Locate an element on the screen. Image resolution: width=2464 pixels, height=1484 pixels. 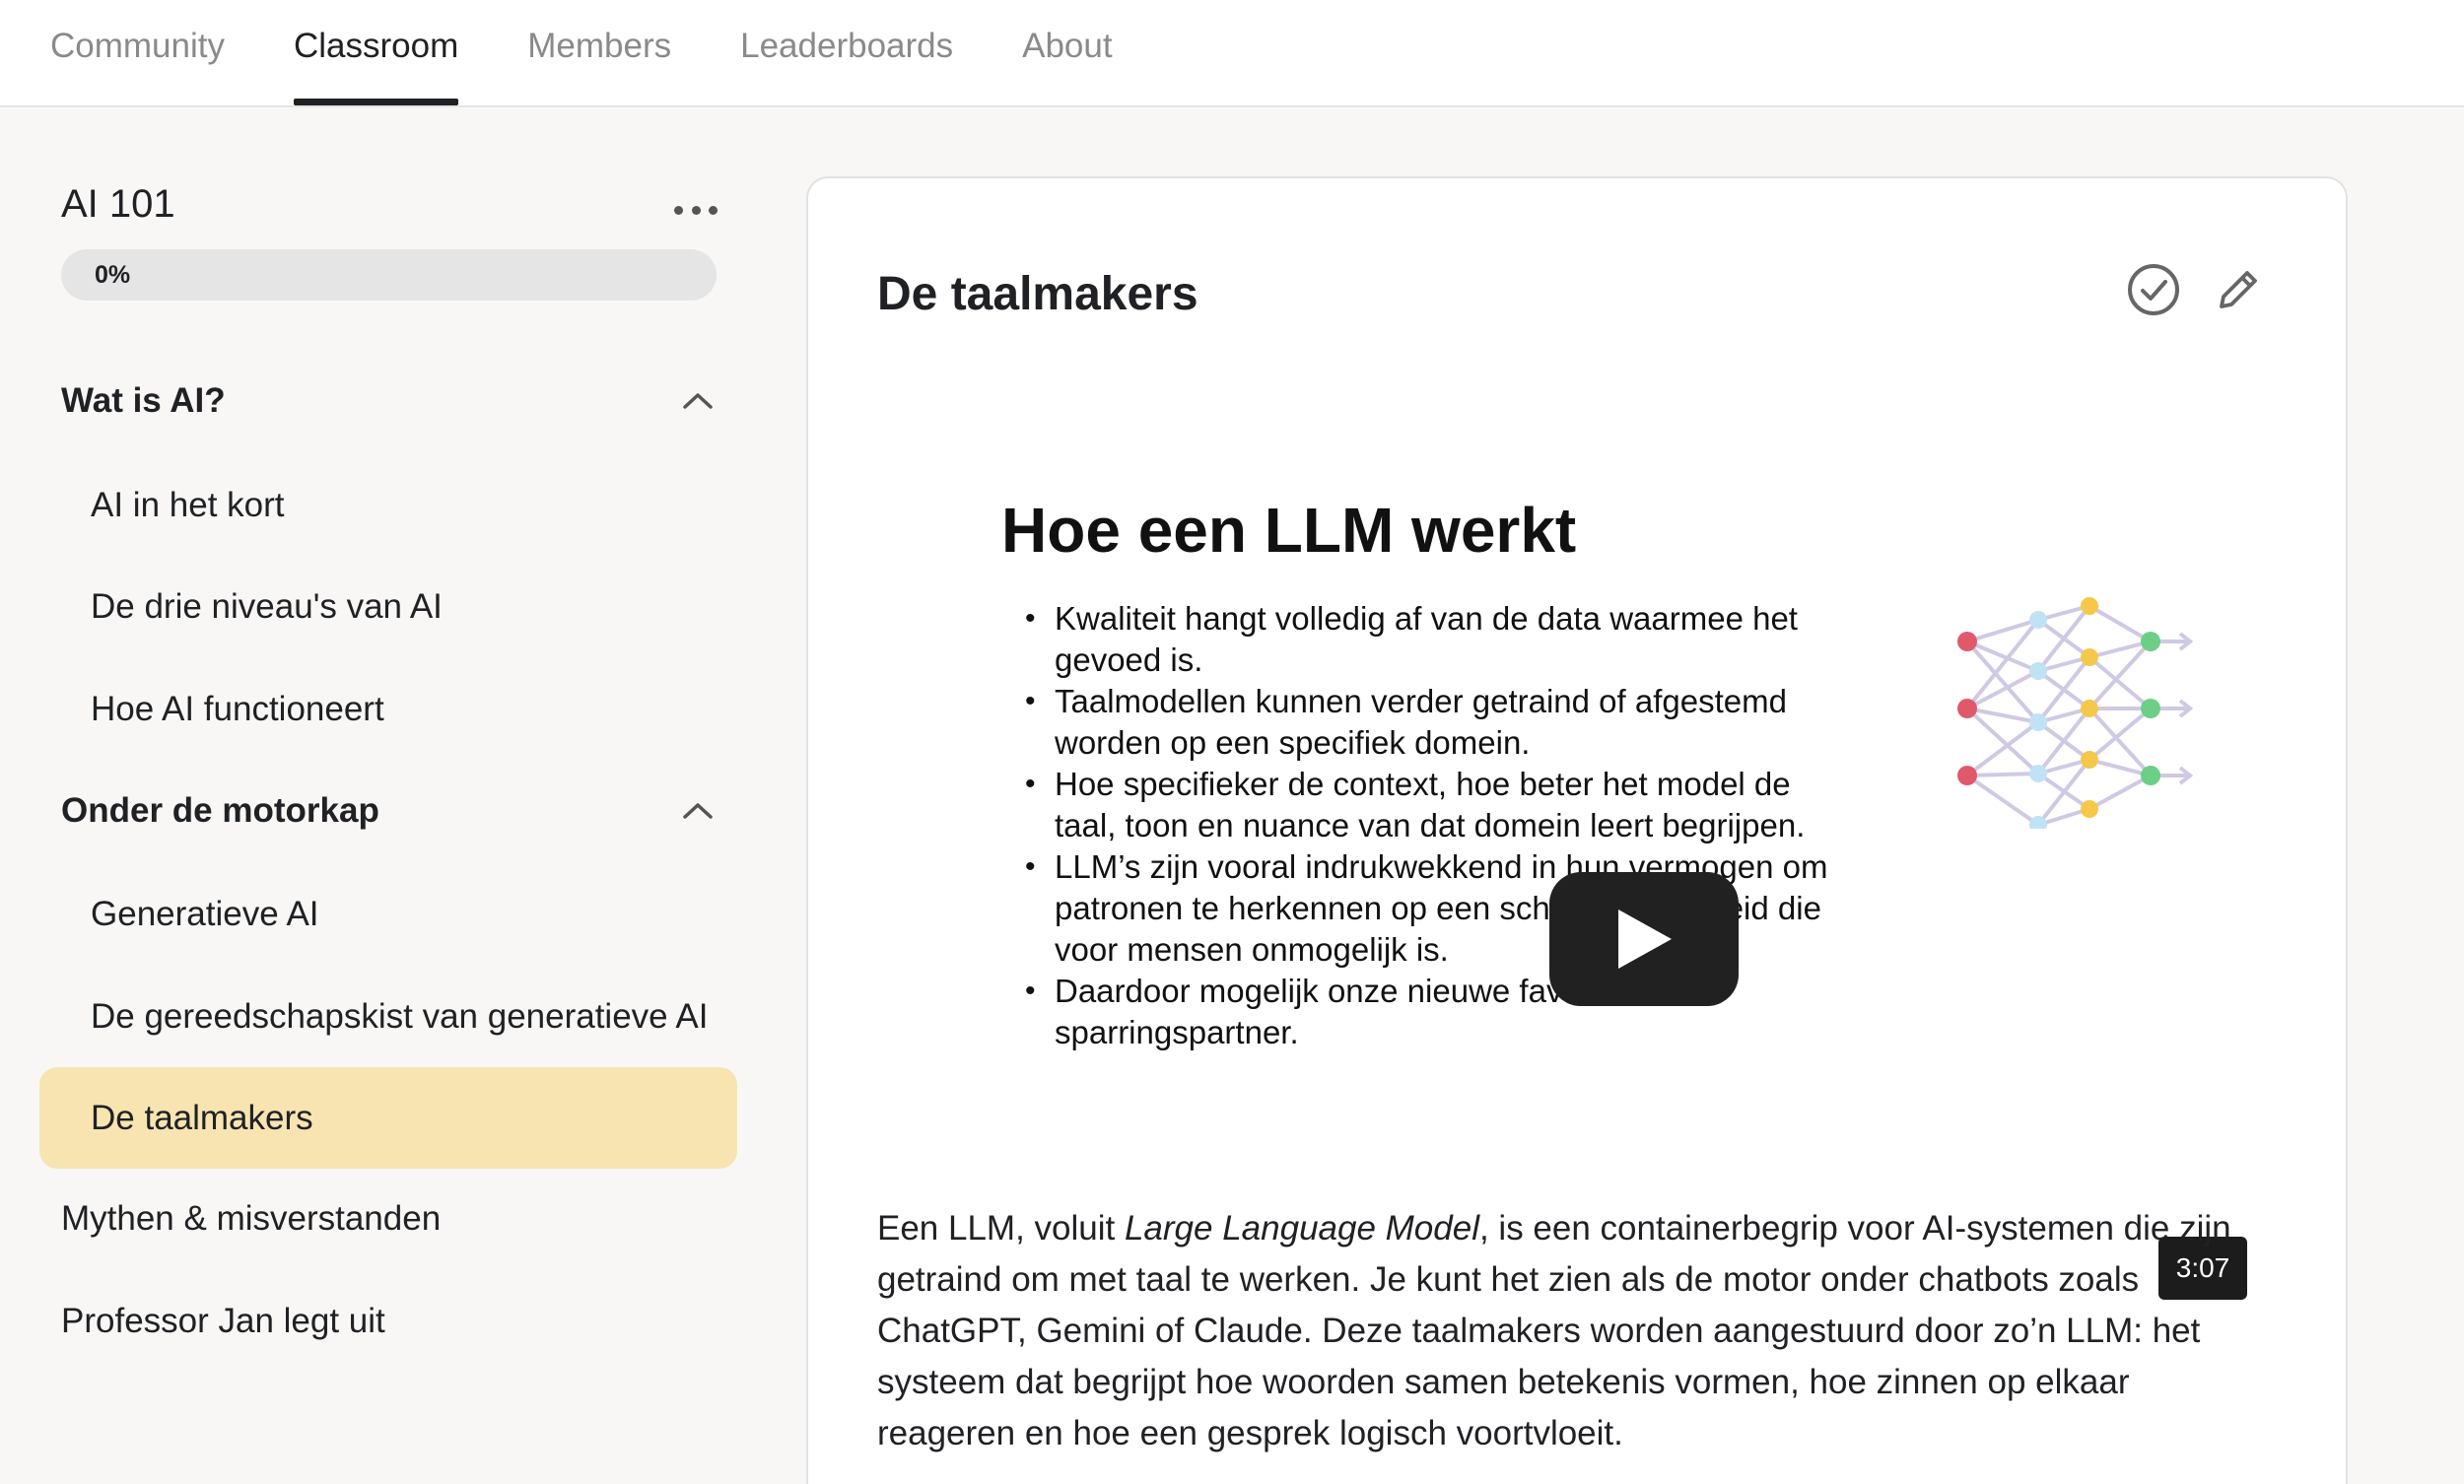
body-text-part: Een LLM, voluit is located at coordinates (1001, 1228).